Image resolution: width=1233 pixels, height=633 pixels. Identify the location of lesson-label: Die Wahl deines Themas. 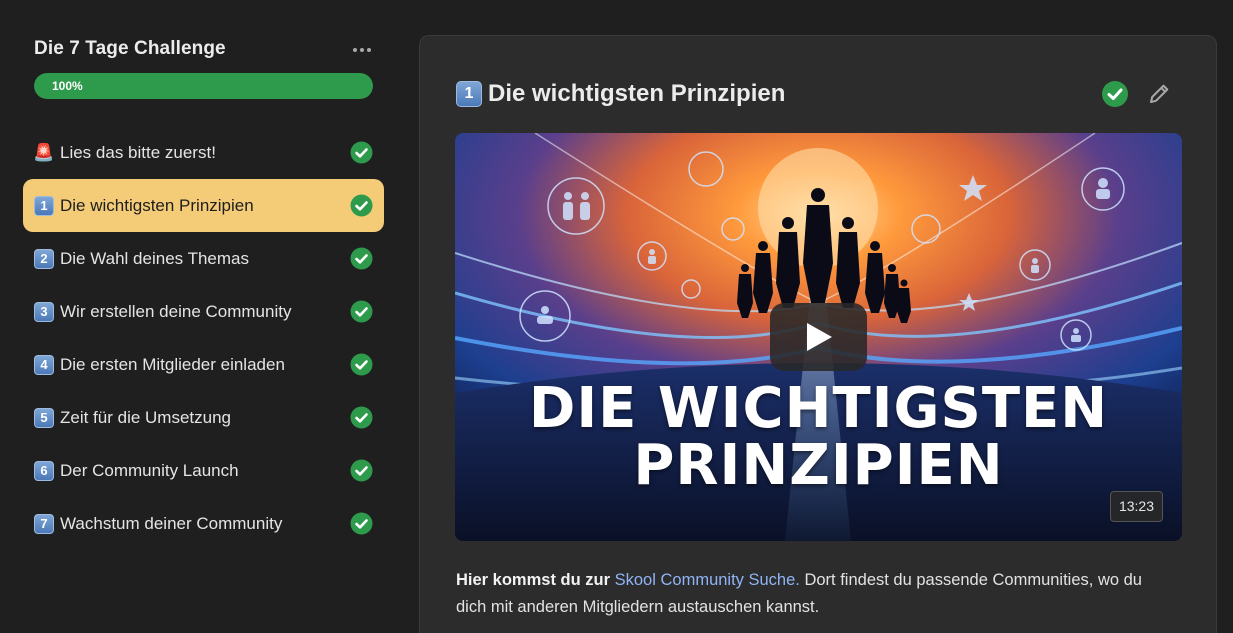
(154, 258).